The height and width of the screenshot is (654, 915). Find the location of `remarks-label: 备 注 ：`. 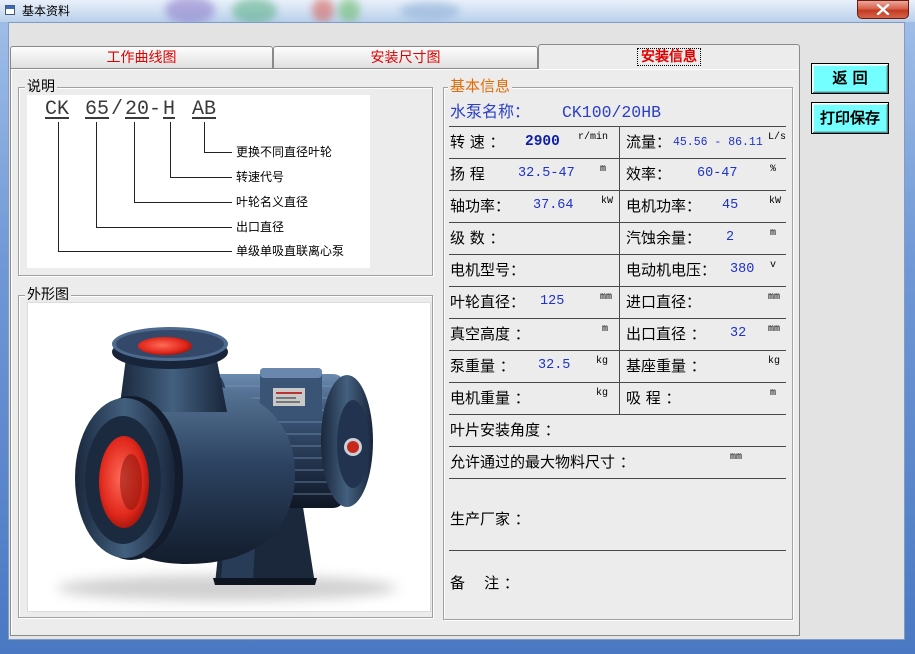

remarks-label: 备 注 ： is located at coordinates (484, 583).